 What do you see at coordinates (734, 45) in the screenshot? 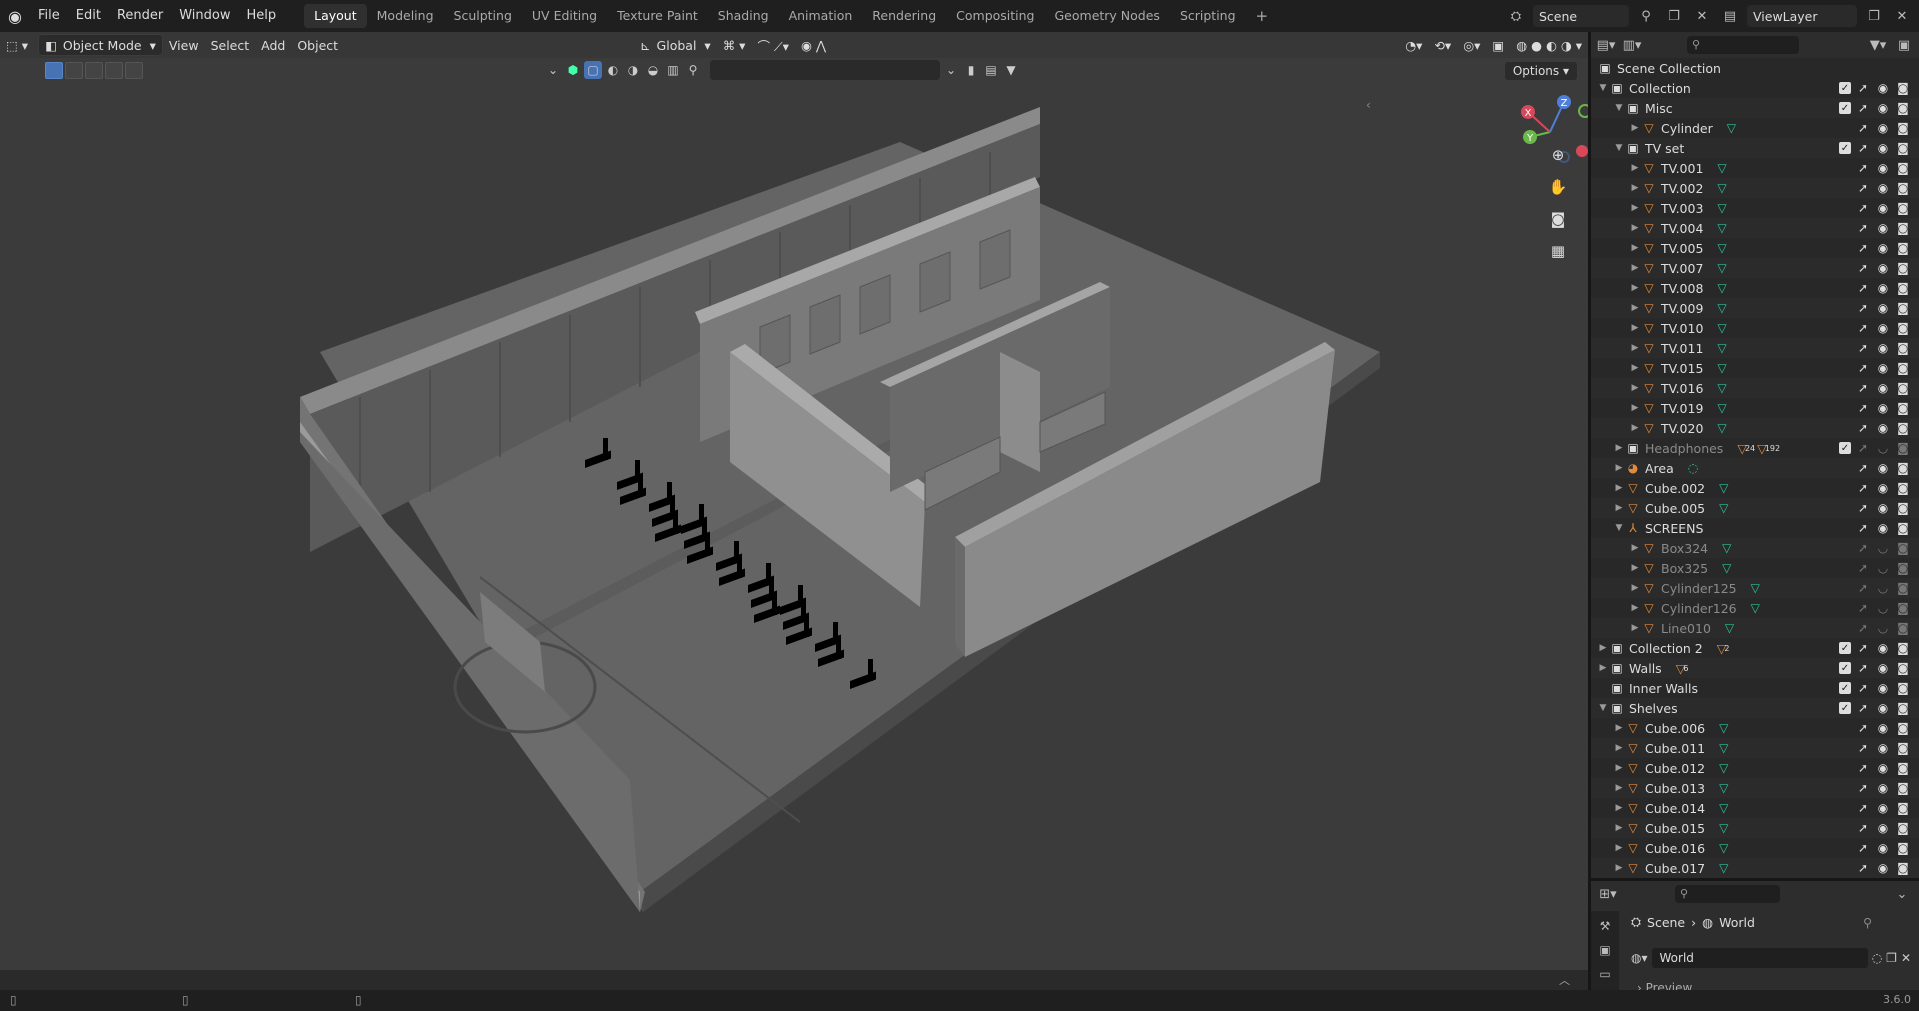
I see `pivot-icon: ⌘ ▾` at bounding box center [734, 45].